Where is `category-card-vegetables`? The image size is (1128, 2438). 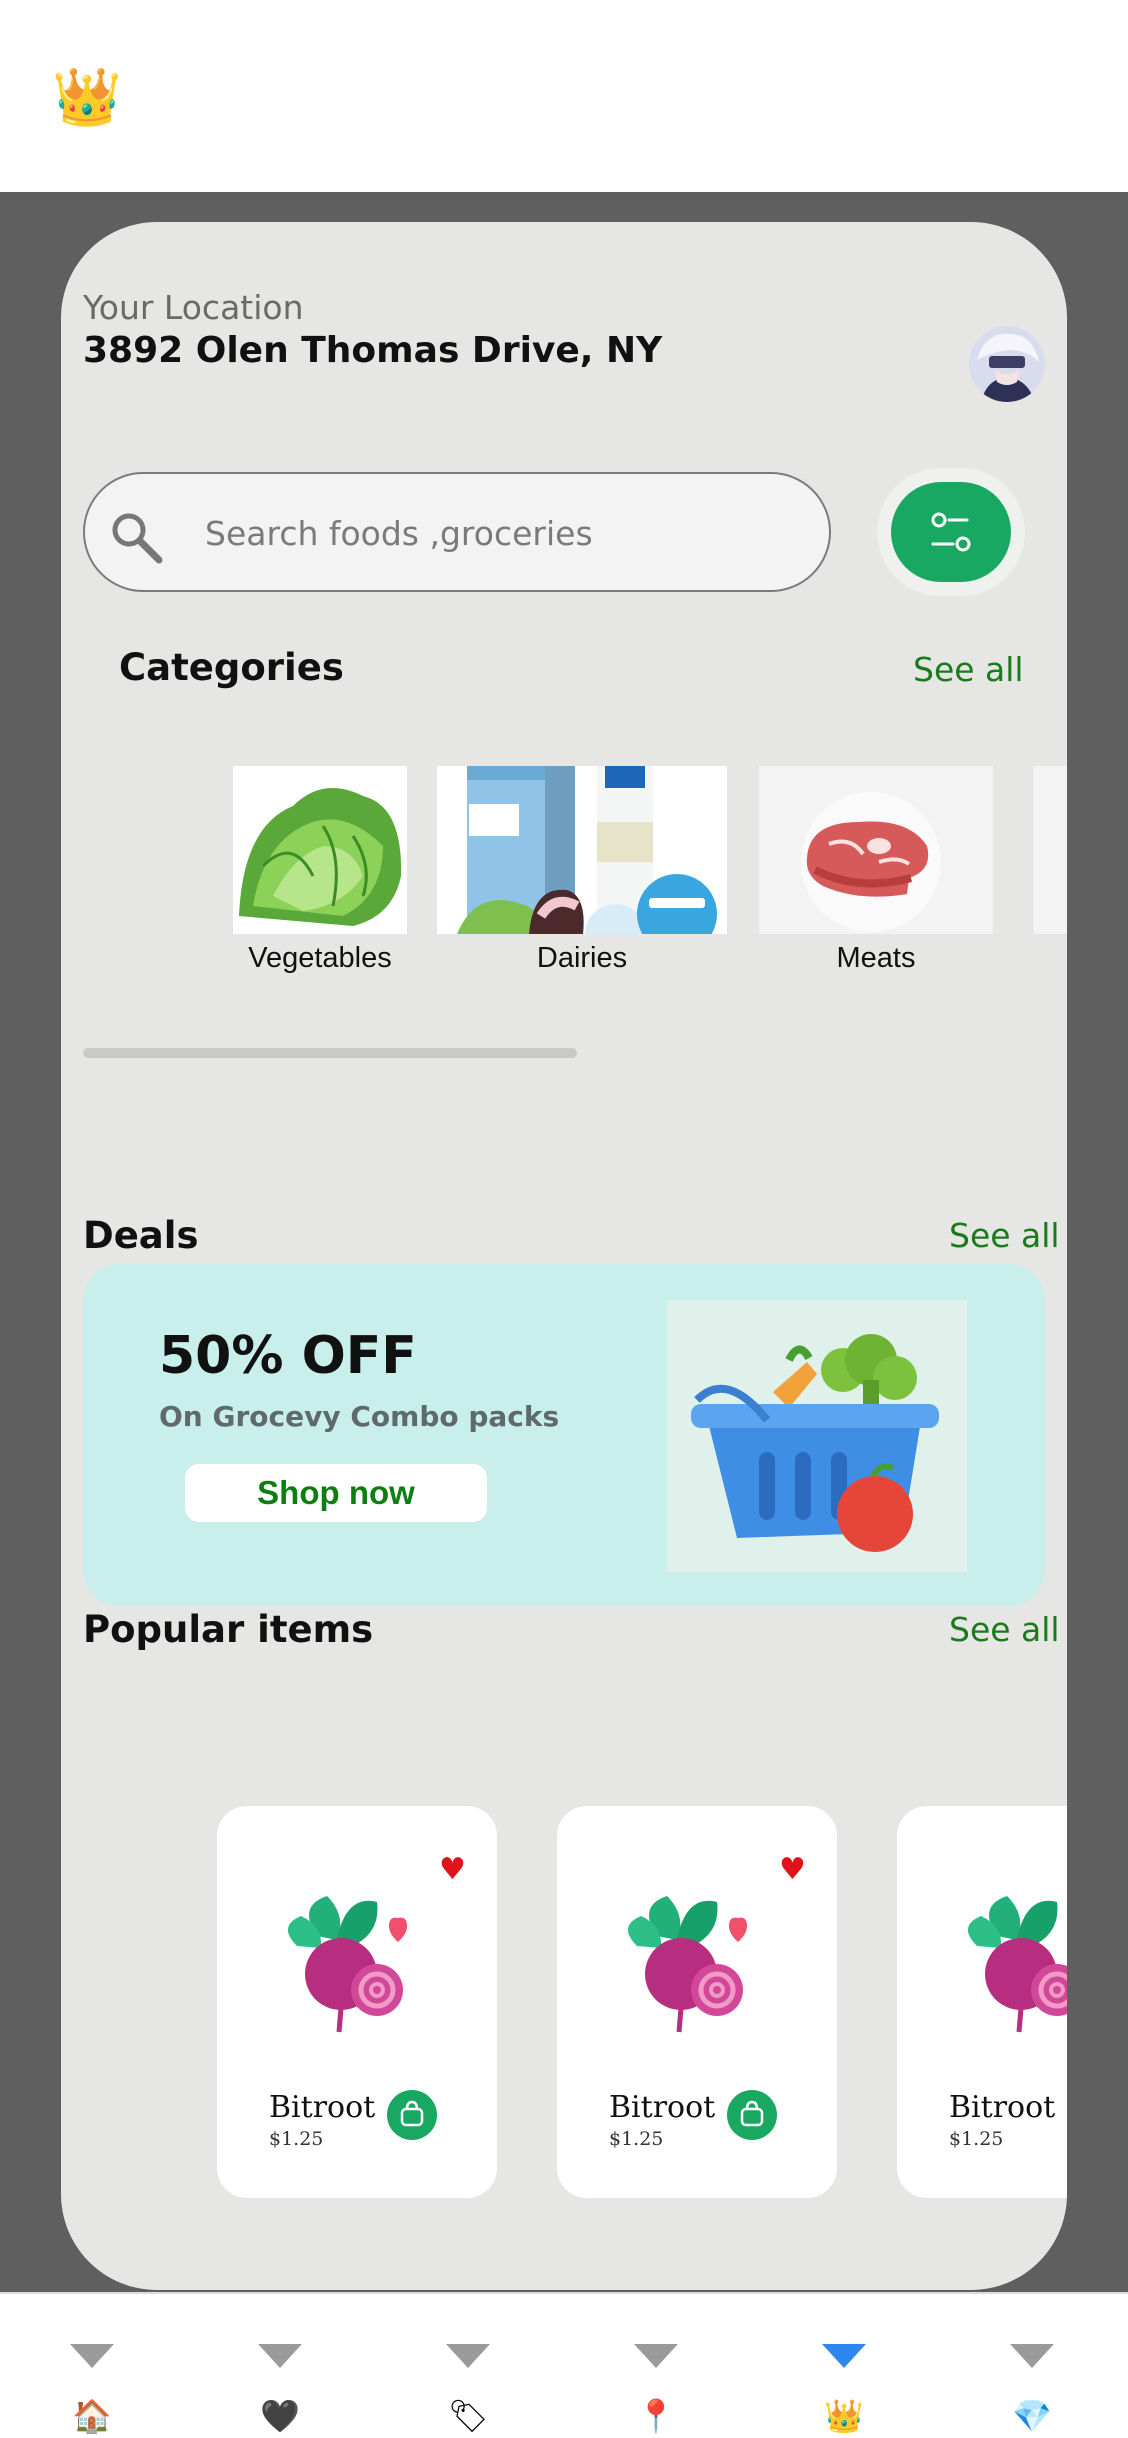 category-card-vegetables is located at coordinates (320, 850).